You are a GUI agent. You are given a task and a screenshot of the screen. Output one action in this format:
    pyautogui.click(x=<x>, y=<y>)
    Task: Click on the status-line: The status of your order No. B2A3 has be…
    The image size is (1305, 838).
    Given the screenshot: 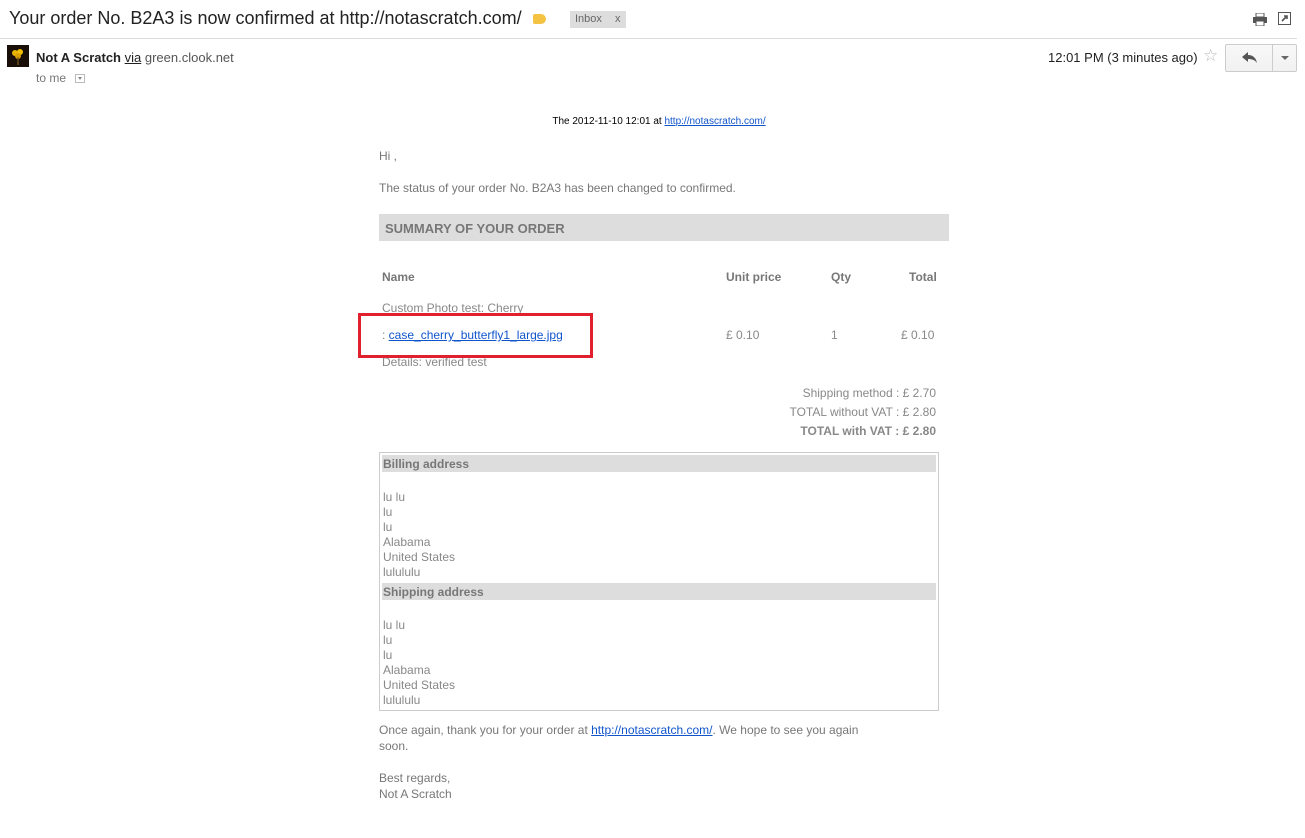 What is the action you would take?
    pyautogui.click(x=557, y=188)
    